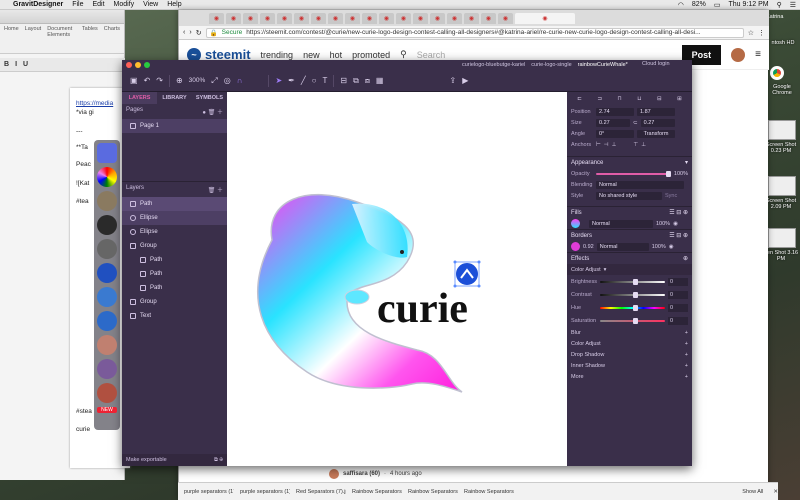 The image size is (800, 500). What do you see at coordinates (139, 98) in the screenshot?
I see `tab-layers: LAYERS` at bounding box center [139, 98].